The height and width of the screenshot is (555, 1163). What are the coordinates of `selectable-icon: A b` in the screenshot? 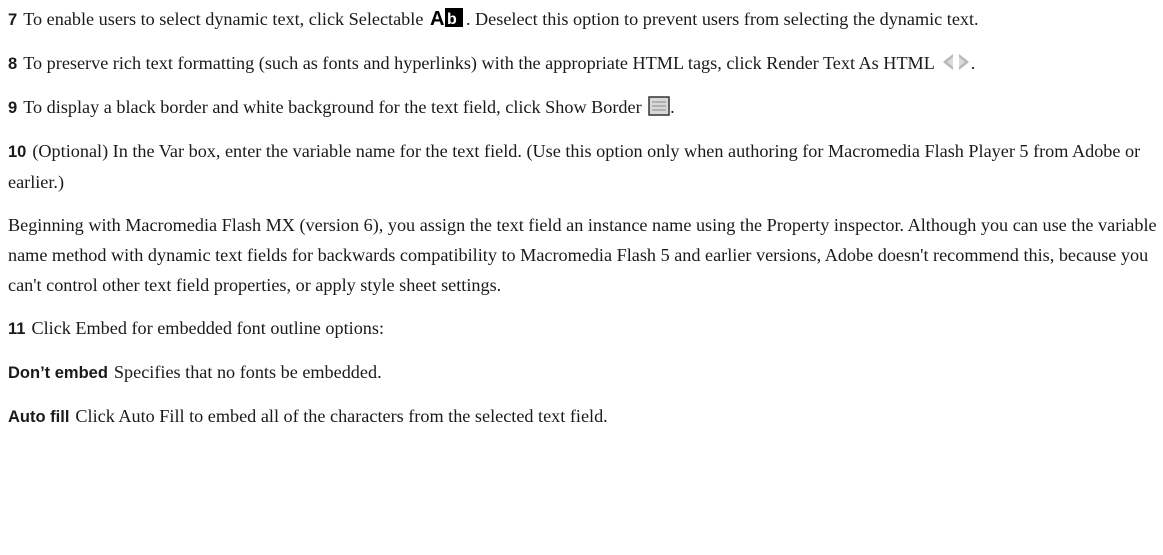 It's located at (448, 17).